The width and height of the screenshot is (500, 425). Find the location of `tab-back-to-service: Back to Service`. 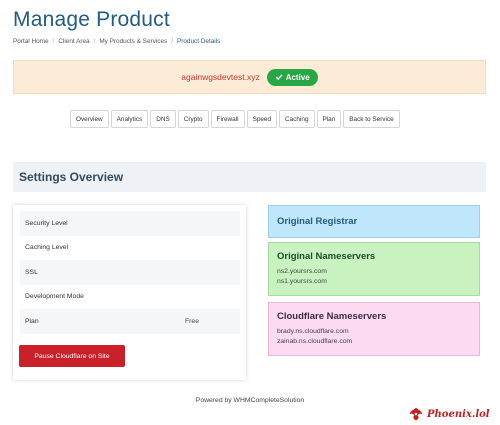

tab-back-to-service: Back to Service is located at coordinates (371, 119).